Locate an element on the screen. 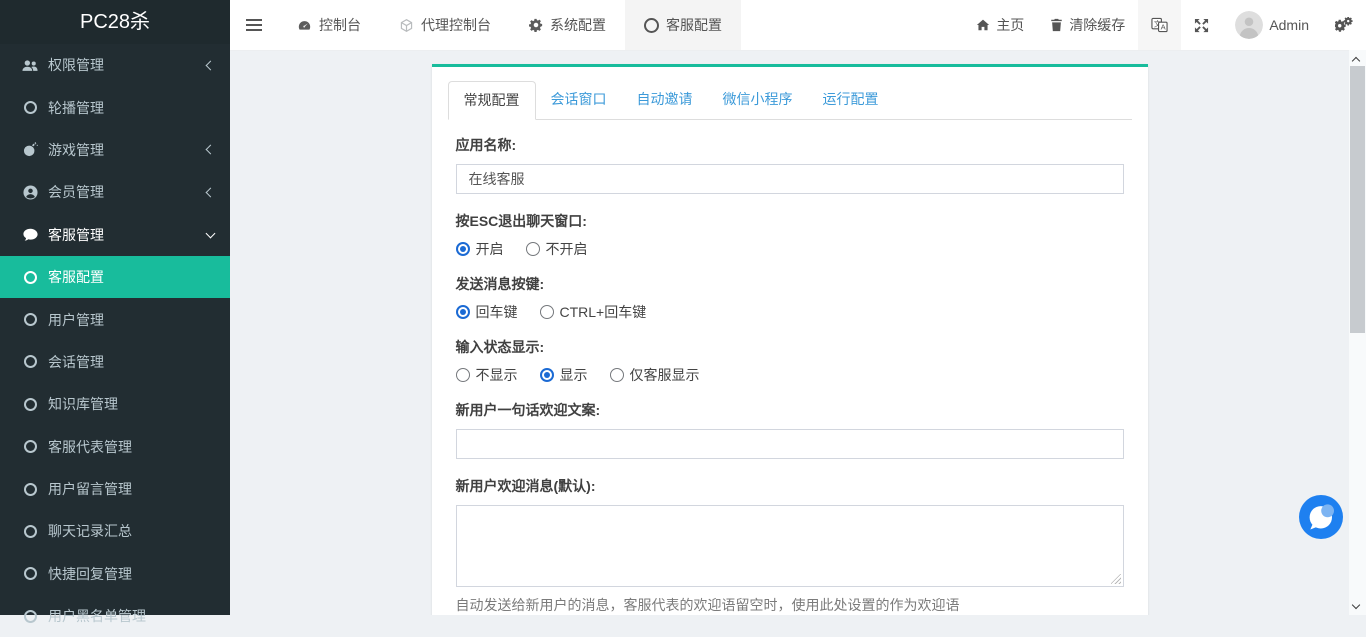 Image resolution: width=1366 pixels, height=637 pixels. user-menu: Admin is located at coordinates (1272, 25).